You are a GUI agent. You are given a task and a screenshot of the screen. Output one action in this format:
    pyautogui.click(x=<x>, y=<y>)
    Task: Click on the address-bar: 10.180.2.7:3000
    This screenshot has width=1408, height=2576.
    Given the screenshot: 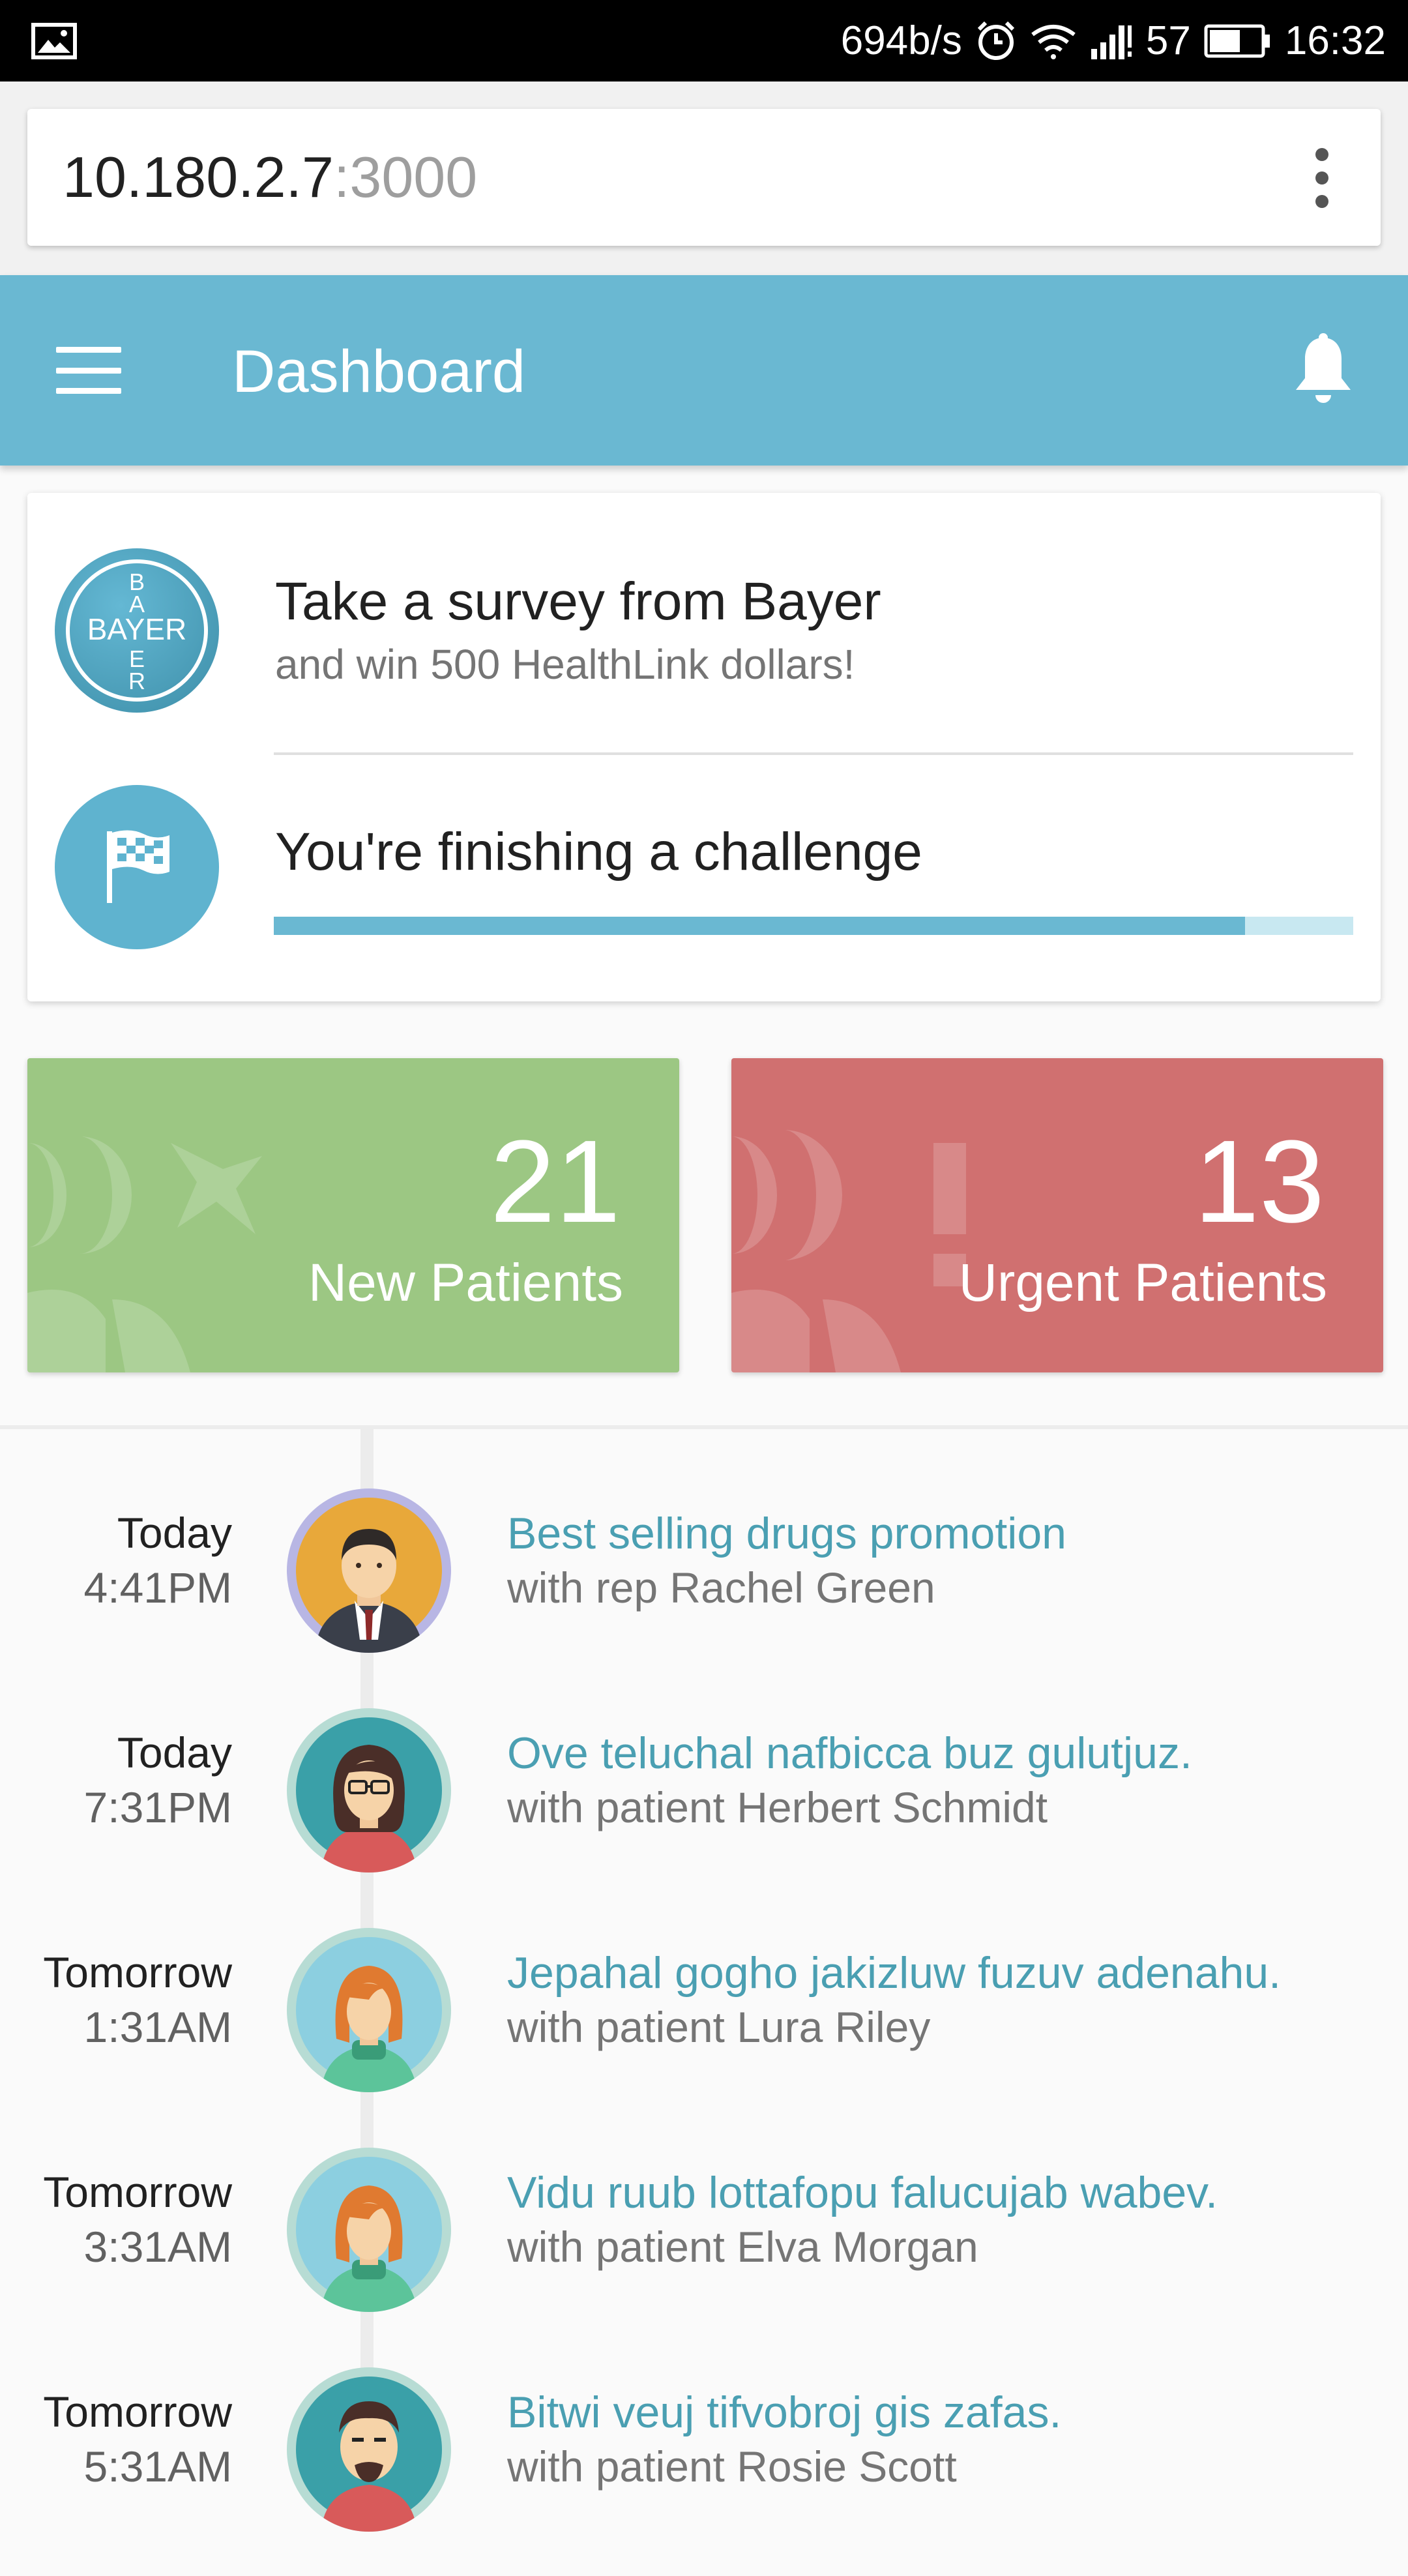 What is the action you would take?
    pyautogui.click(x=704, y=177)
    